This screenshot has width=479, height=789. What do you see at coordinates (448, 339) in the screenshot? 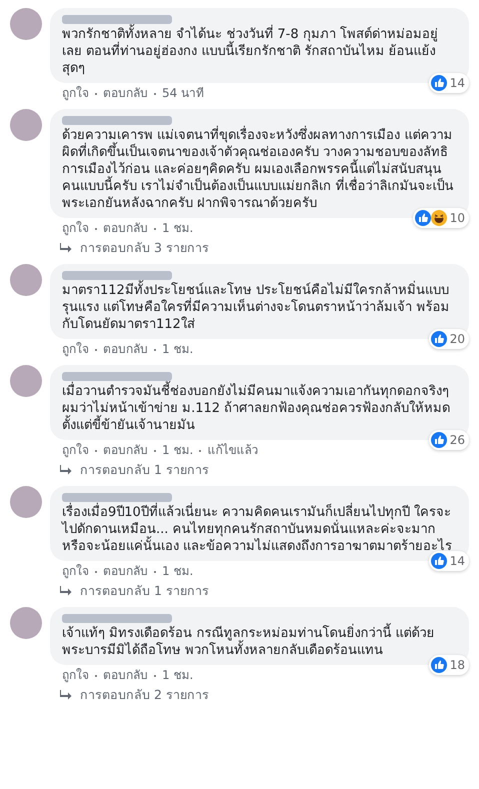
I see `reaction-badge: 20` at bounding box center [448, 339].